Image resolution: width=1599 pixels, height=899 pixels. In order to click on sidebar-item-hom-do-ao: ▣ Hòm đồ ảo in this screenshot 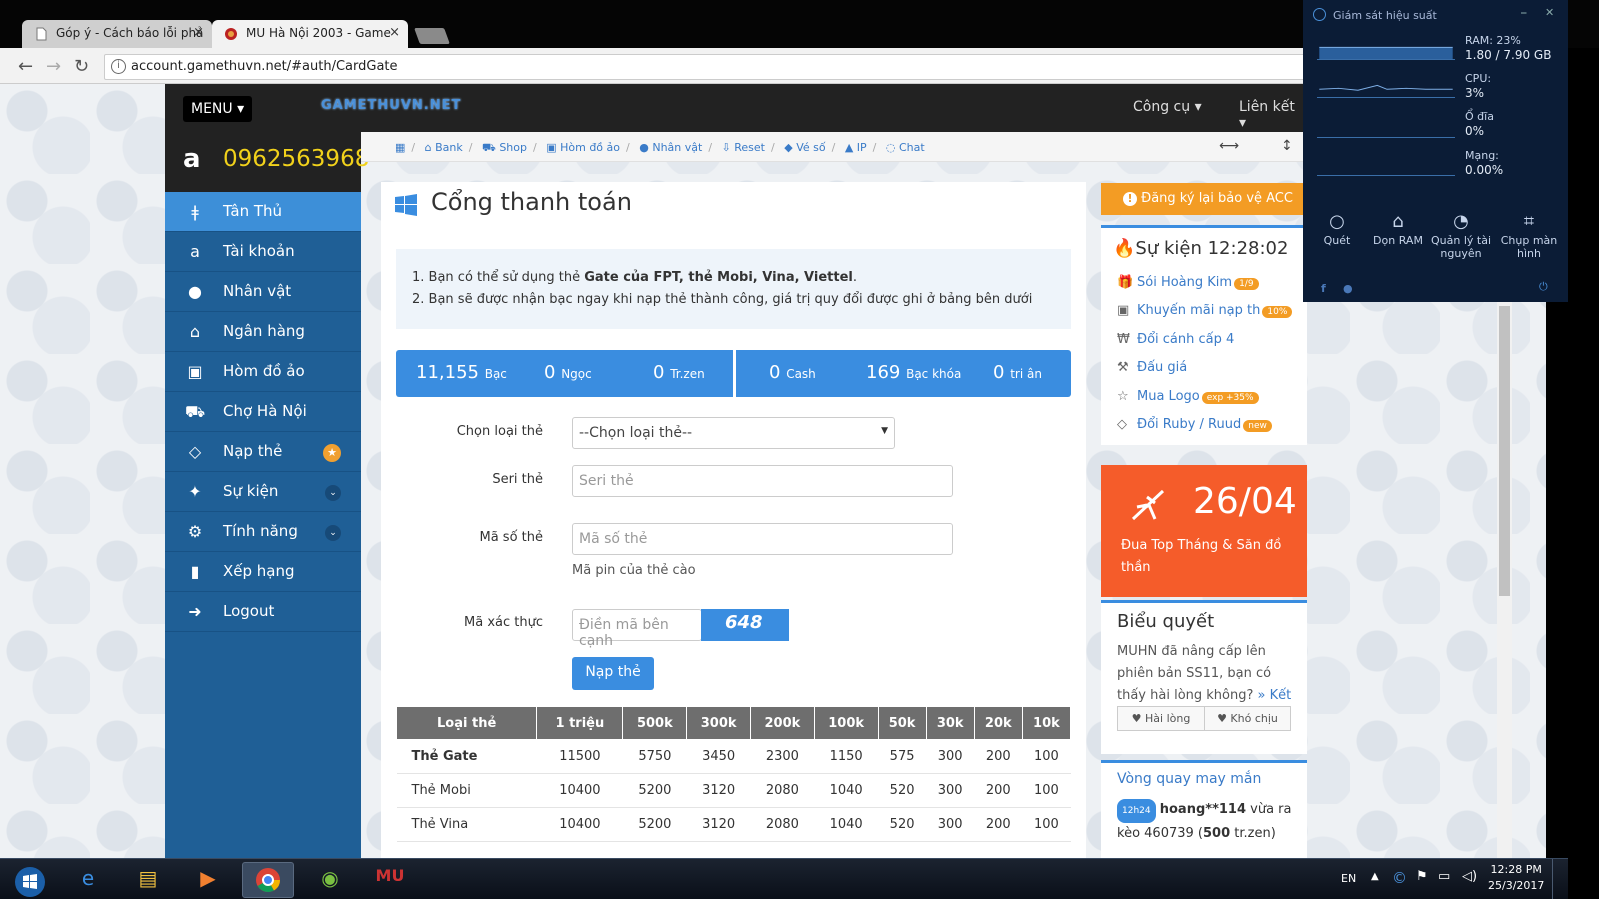, I will do `click(263, 372)`.